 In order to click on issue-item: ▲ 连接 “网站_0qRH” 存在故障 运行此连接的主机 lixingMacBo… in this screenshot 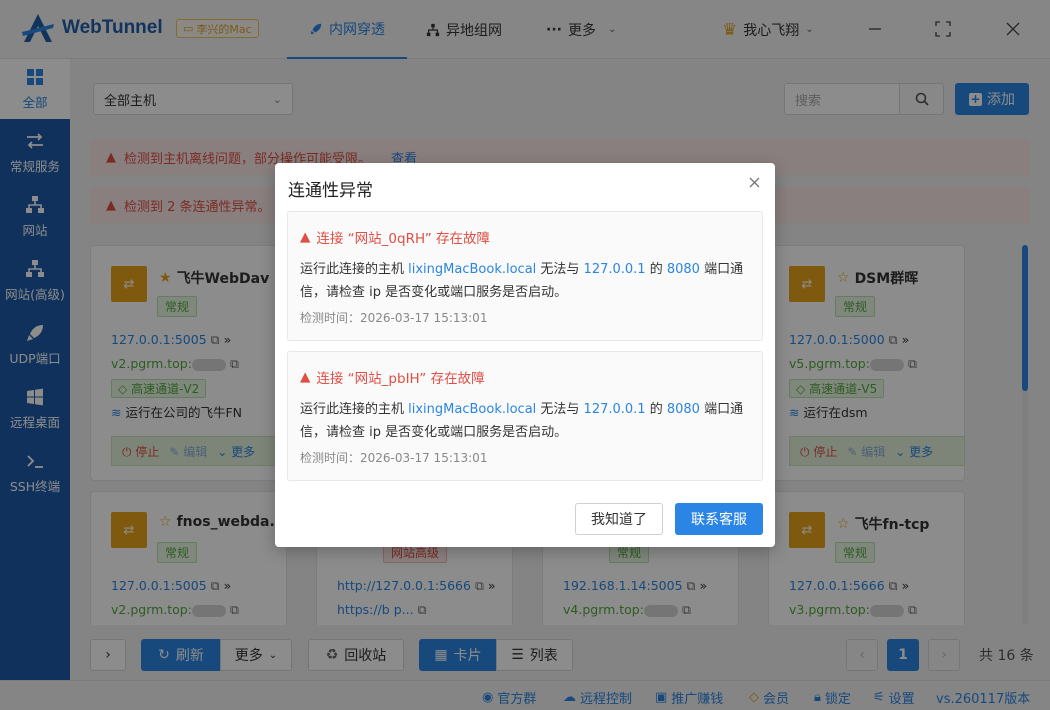, I will do `click(525, 276)`.